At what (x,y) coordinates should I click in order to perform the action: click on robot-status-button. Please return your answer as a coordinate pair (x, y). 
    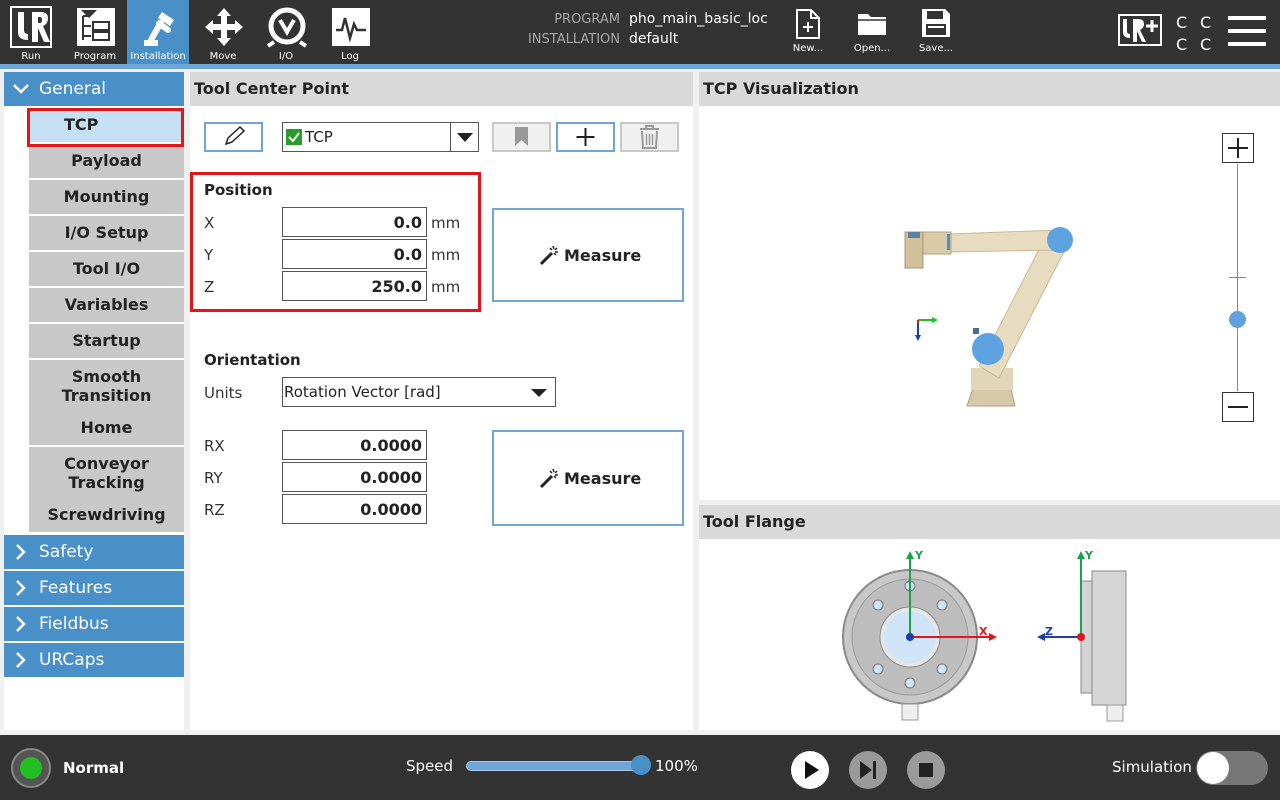
    Looking at the image, I should click on (31, 768).